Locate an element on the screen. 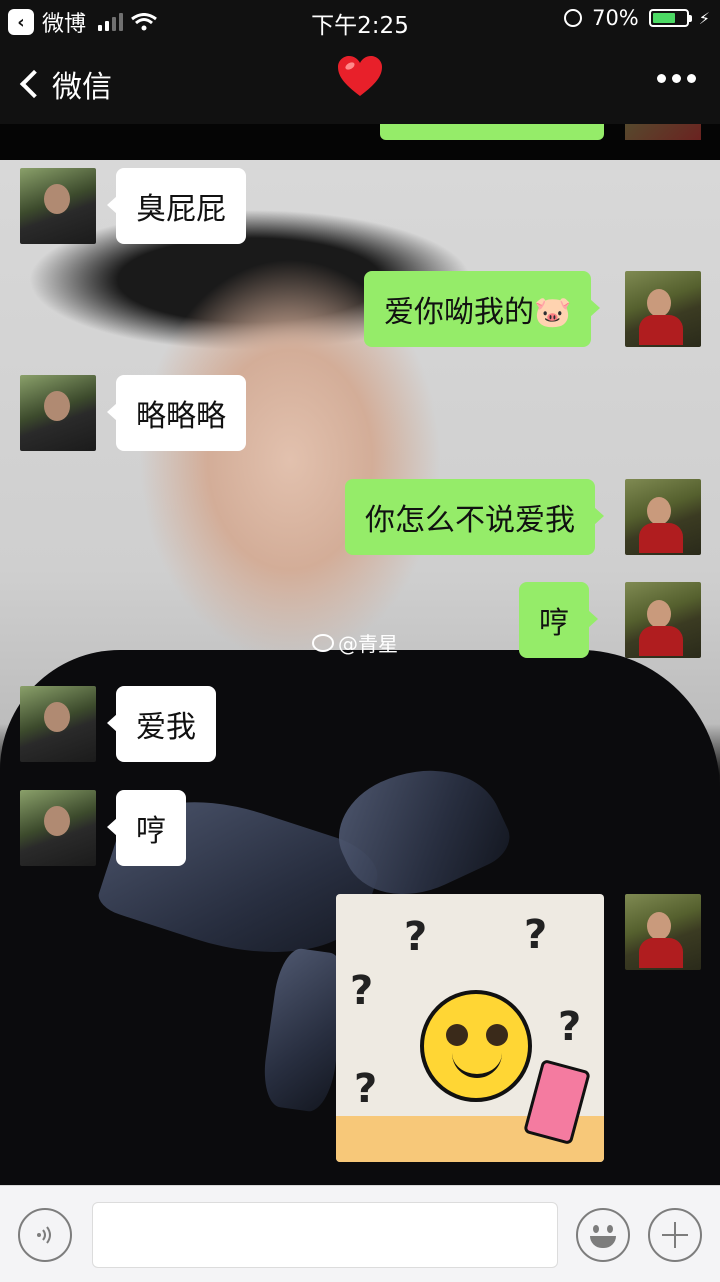 The width and height of the screenshot is (720, 1282). message-bubble-incoming: 爱我 is located at coordinates (161, 724).